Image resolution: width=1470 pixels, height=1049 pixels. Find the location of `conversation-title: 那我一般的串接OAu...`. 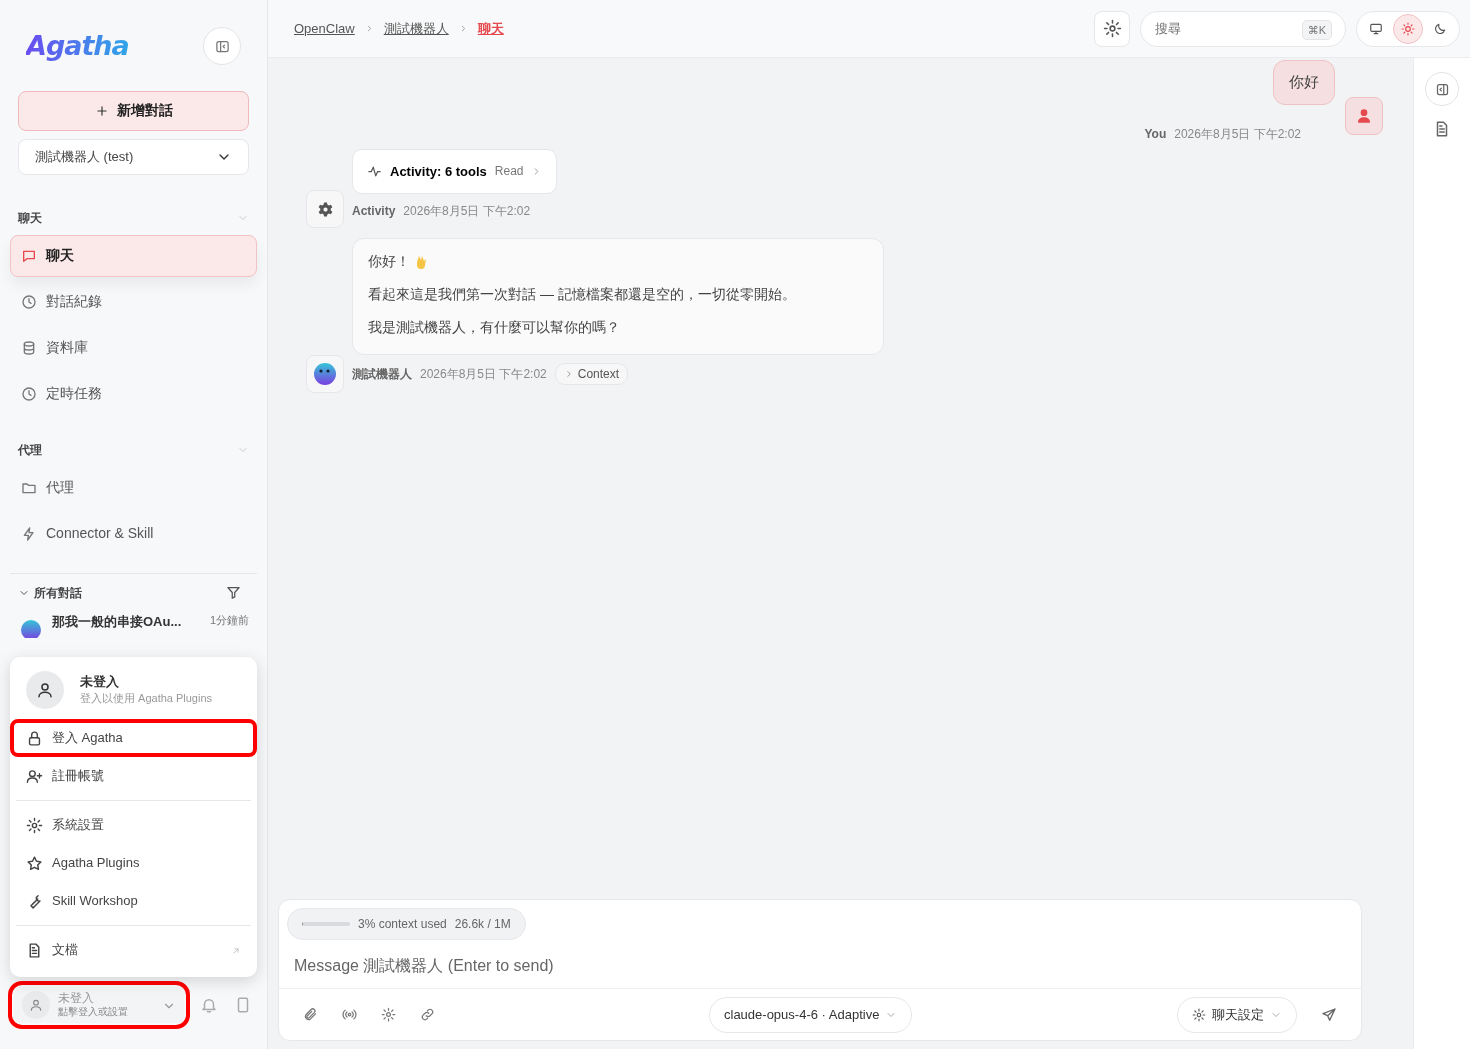

conversation-title: 那我一般的串接OAu... is located at coordinates (117, 621).